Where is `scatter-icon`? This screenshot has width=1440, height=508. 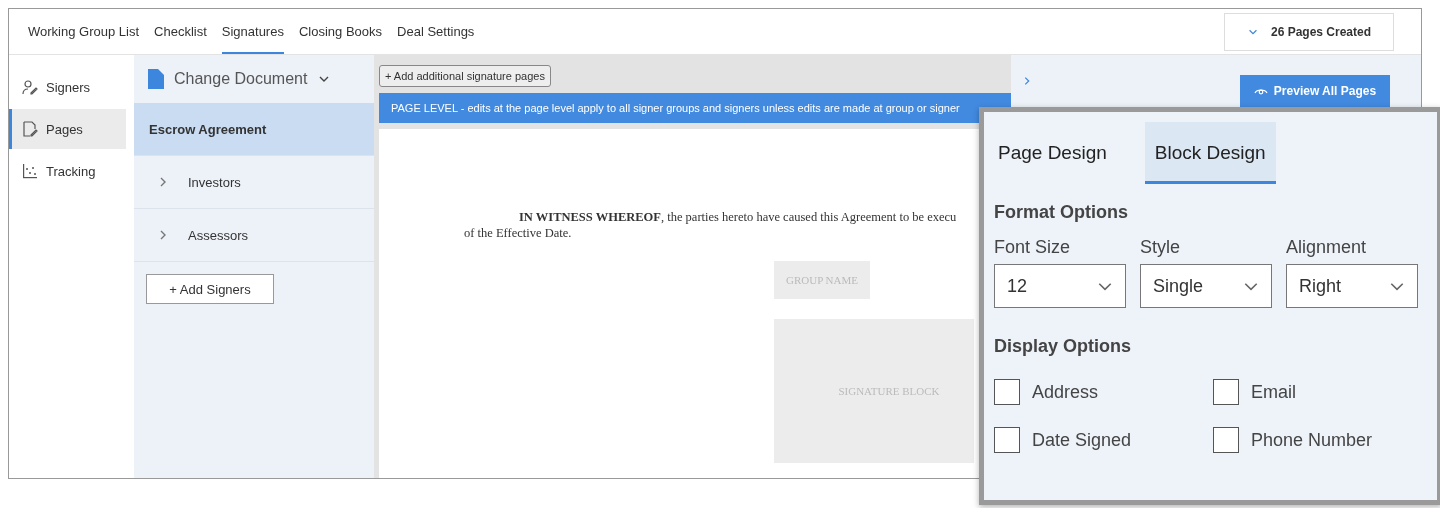
scatter-icon is located at coordinates (30, 171).